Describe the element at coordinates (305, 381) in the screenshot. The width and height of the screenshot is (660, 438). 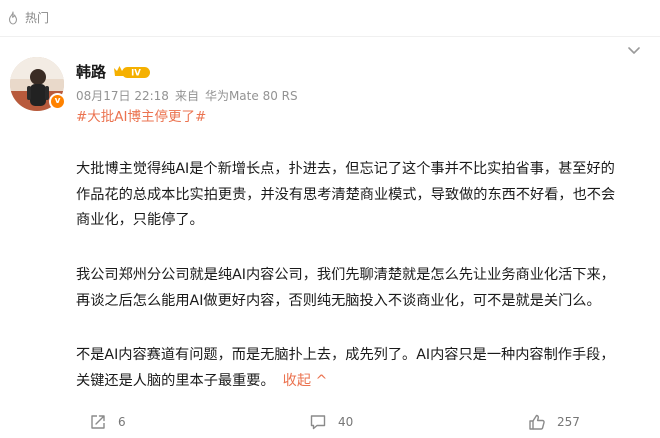
I see `collapse-link: 收起 ^` at that location.